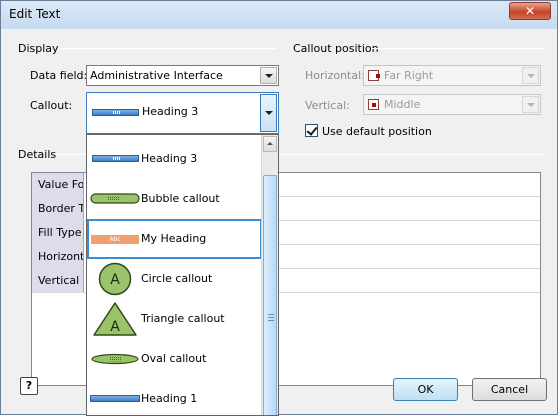  Describe the element at coordinates (452, 75) in the screenshot. I see `horizontal-combo: Far Right` at that location.